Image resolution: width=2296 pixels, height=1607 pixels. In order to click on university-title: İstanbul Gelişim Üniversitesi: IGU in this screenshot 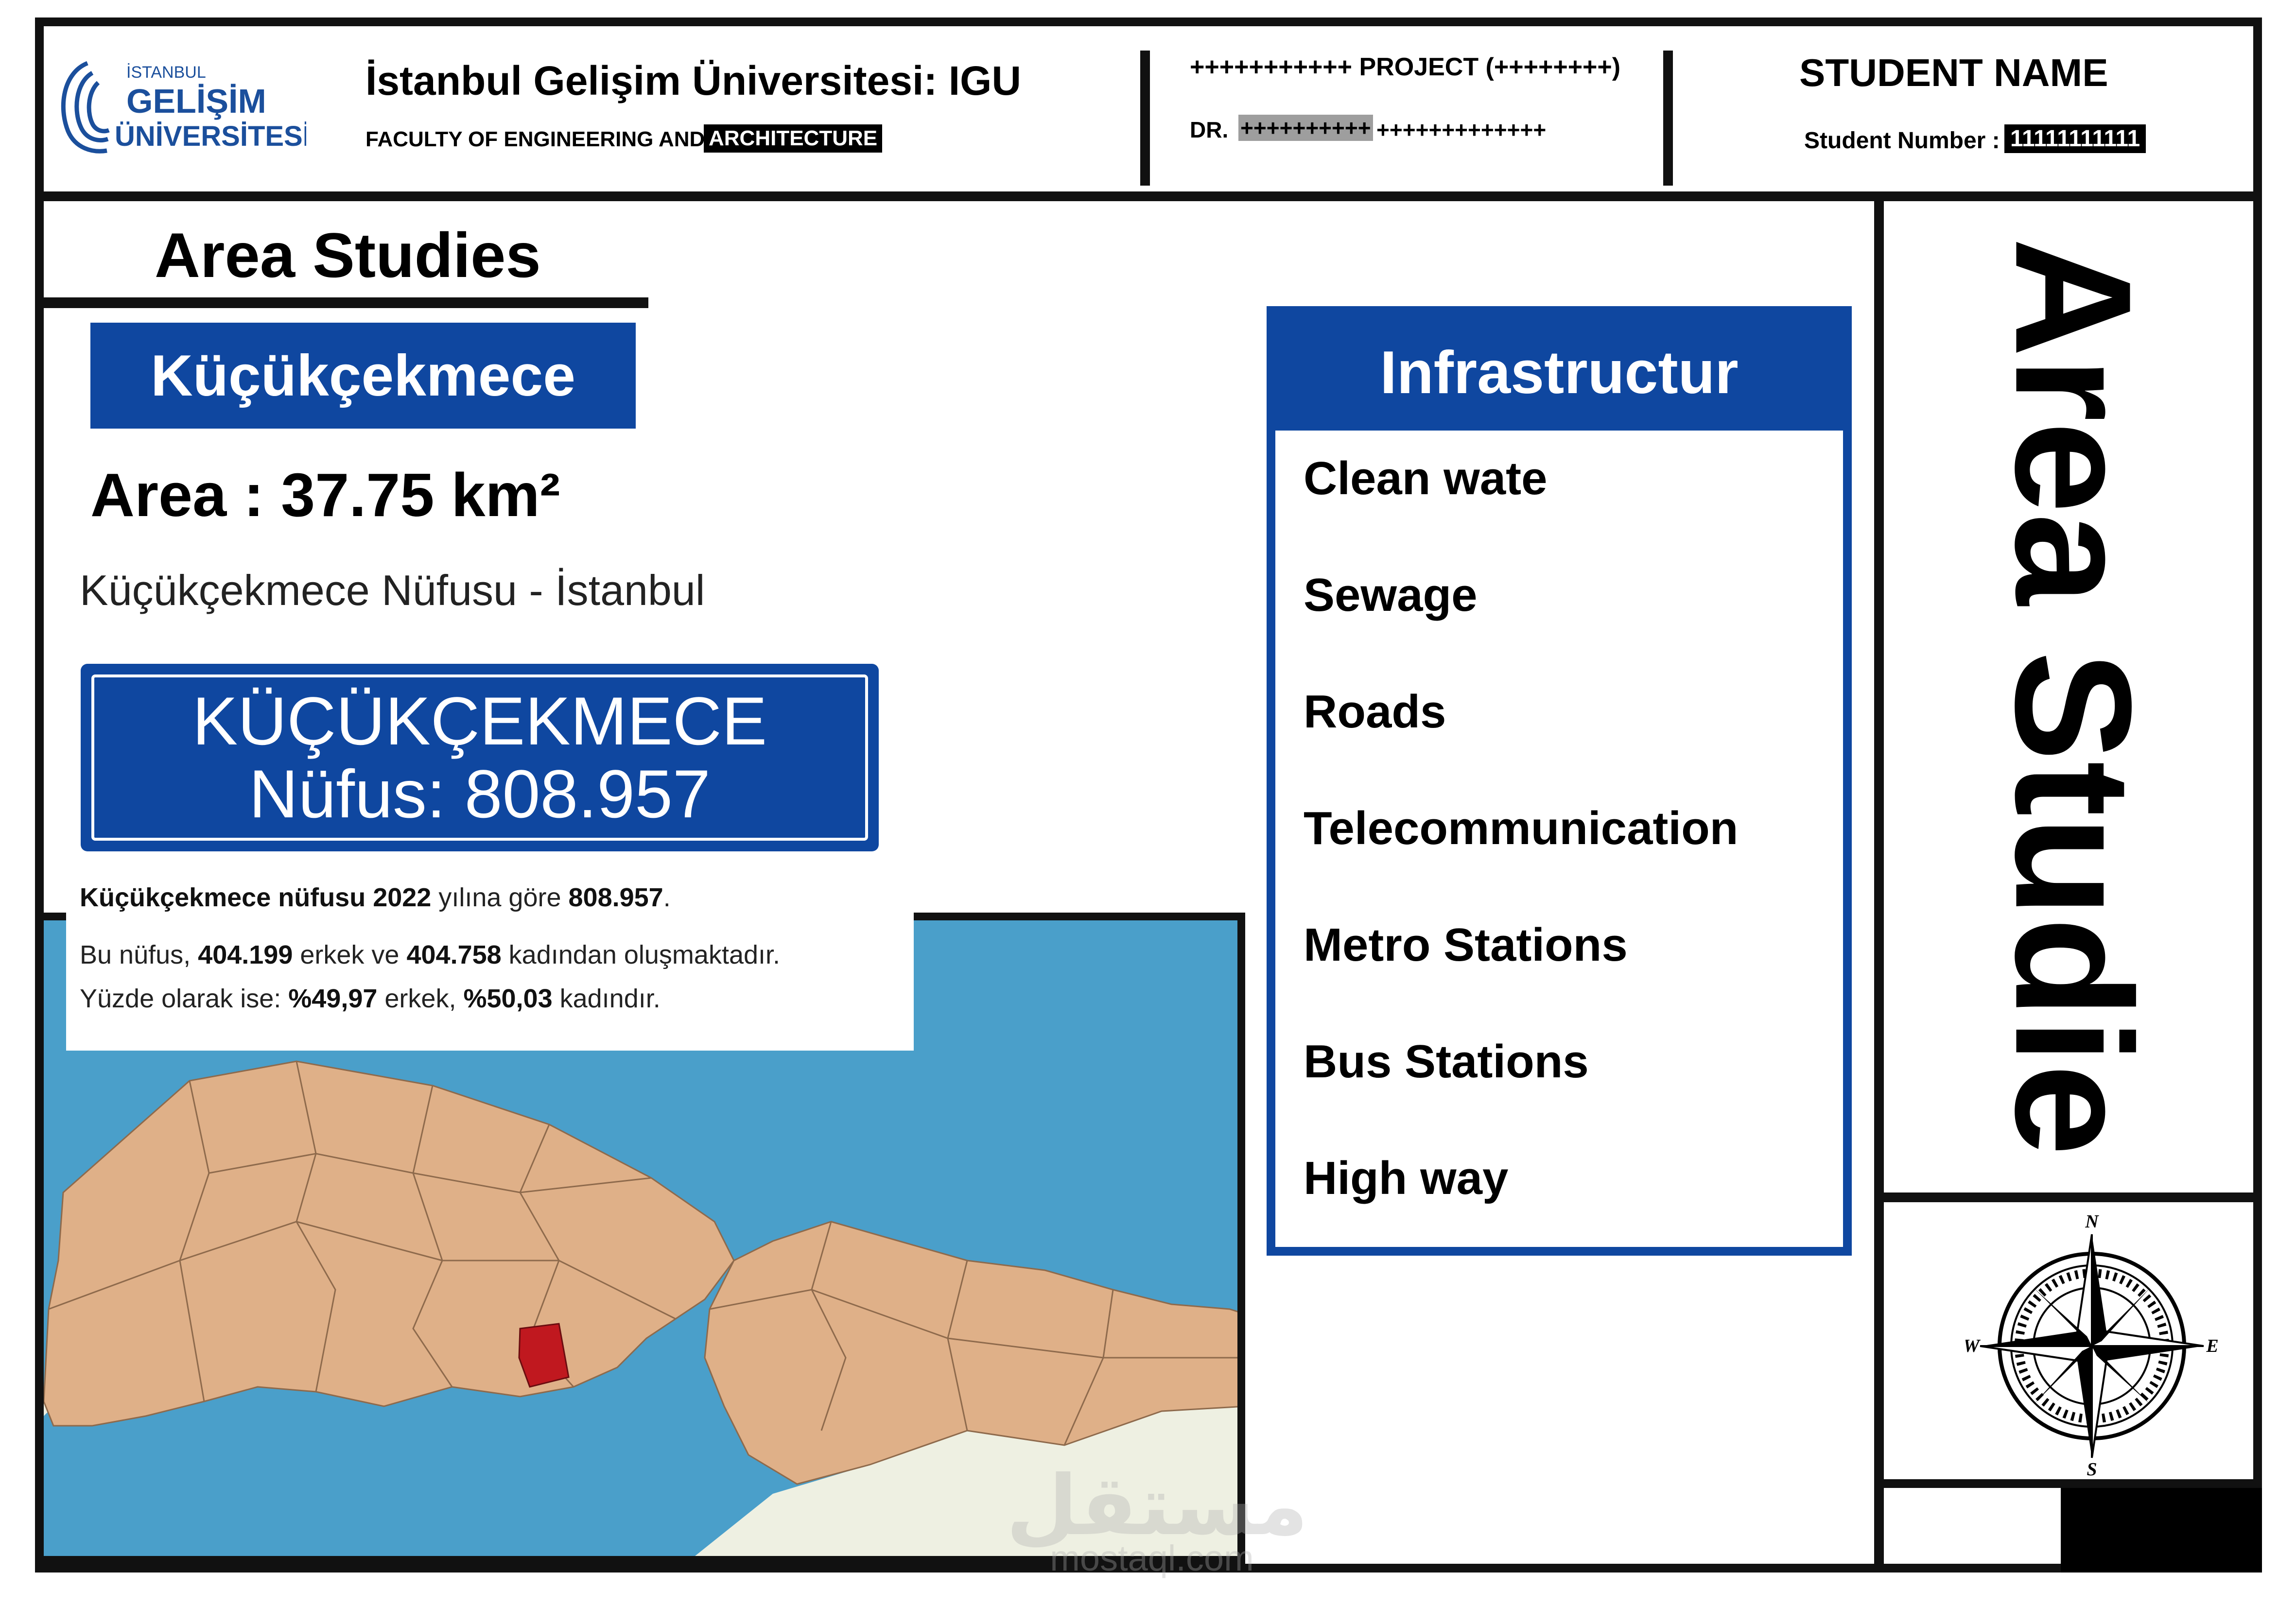, I will do `click(693, 81)`.